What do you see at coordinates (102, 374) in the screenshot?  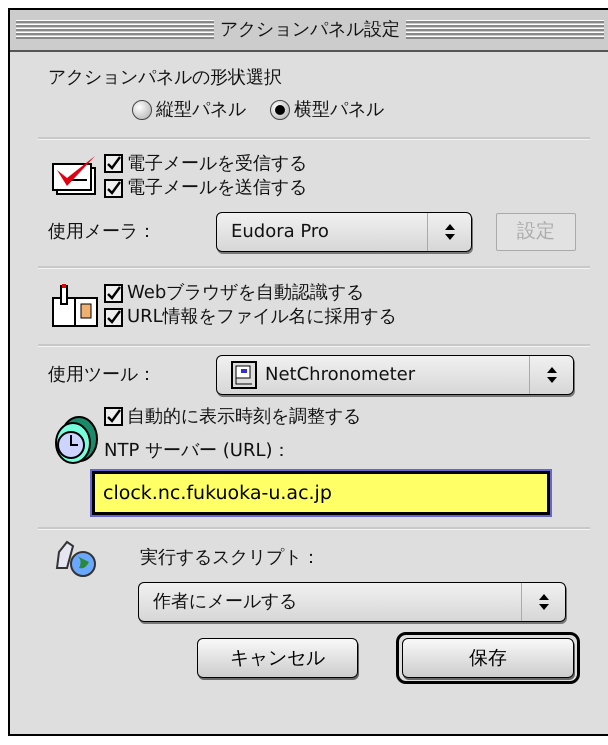 I see `tool-label: 使用ツール：` at bounding box center [102, 374].